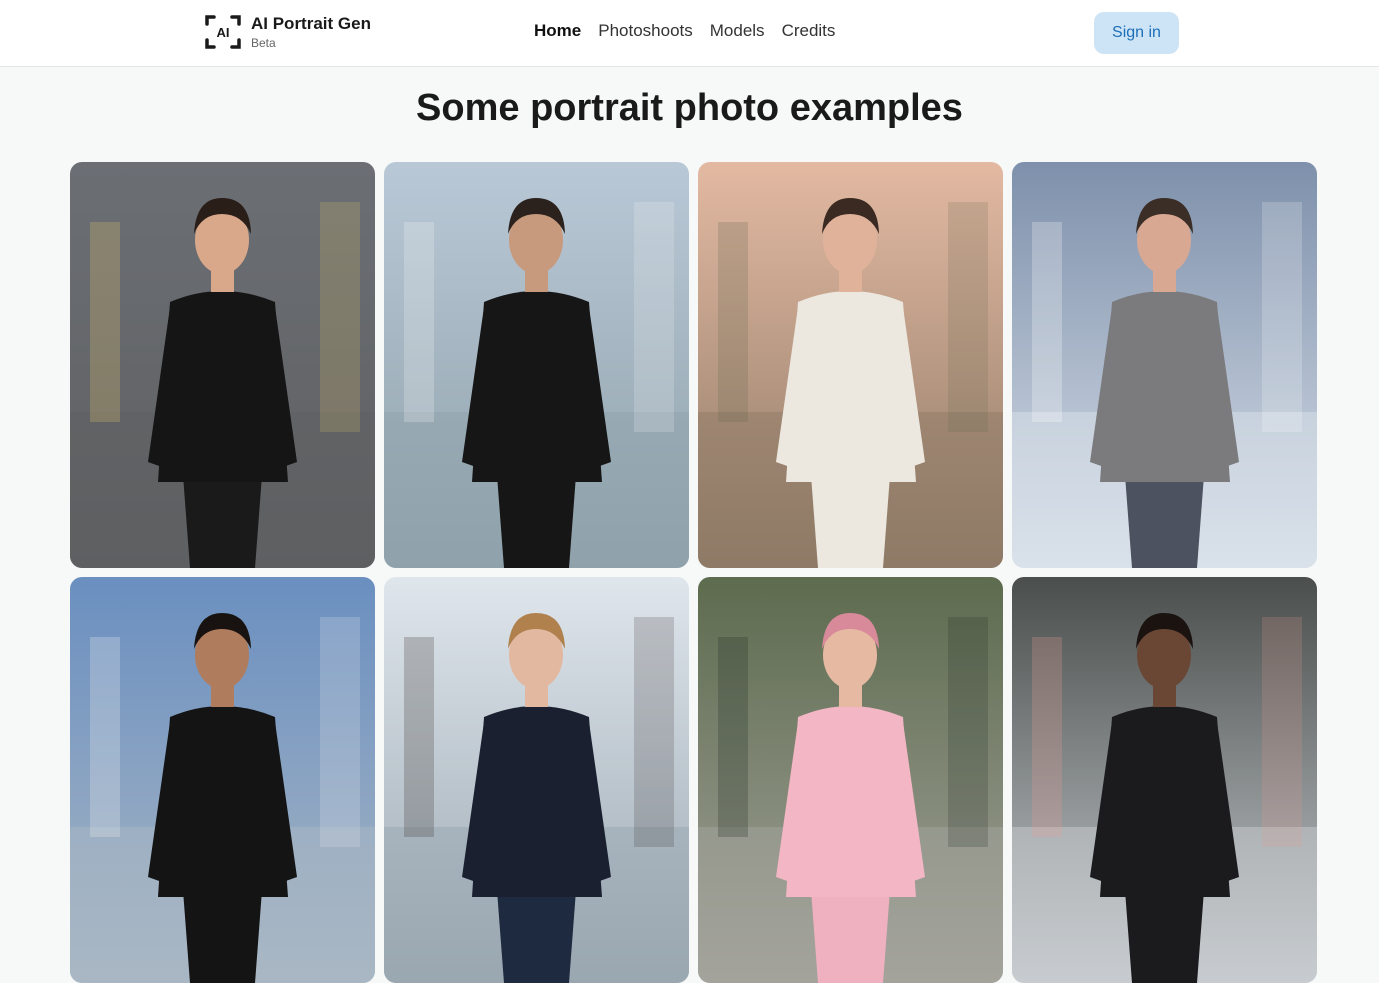 The width and height of the screenshot is (1379, 983). What do you see at coordinates (737, 31) in the screenshot?
I see `nav-models: Models` at bounding box center [737, 31].